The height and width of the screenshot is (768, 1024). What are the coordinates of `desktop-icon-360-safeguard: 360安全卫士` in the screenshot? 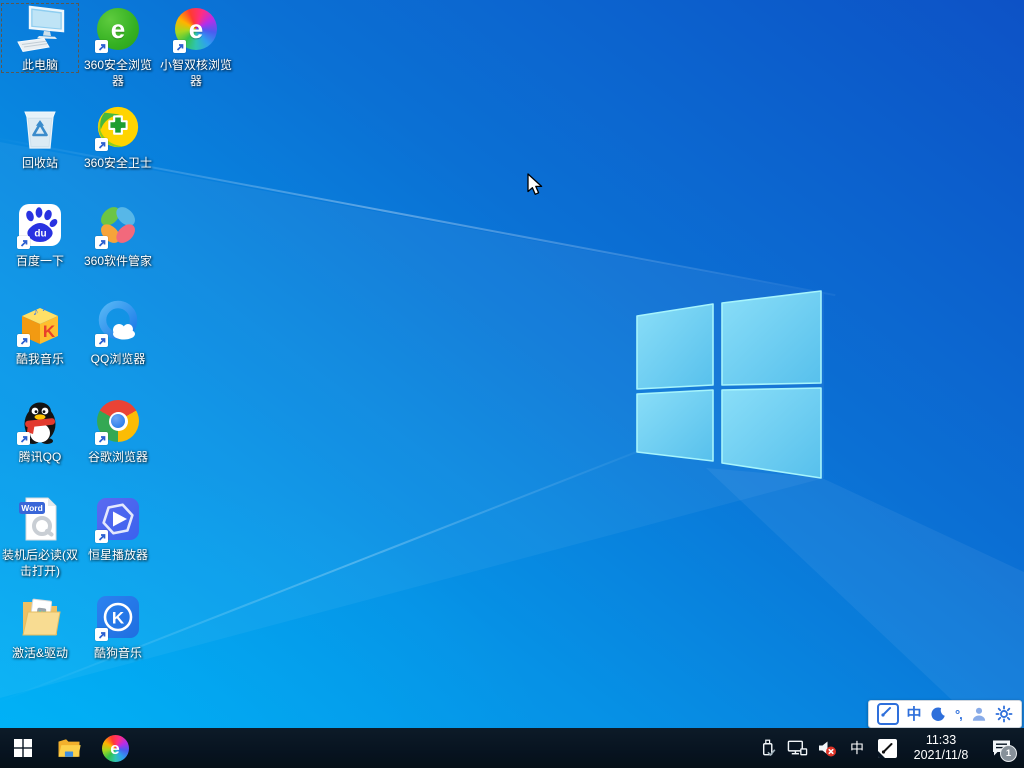 It's located at (118, 136).